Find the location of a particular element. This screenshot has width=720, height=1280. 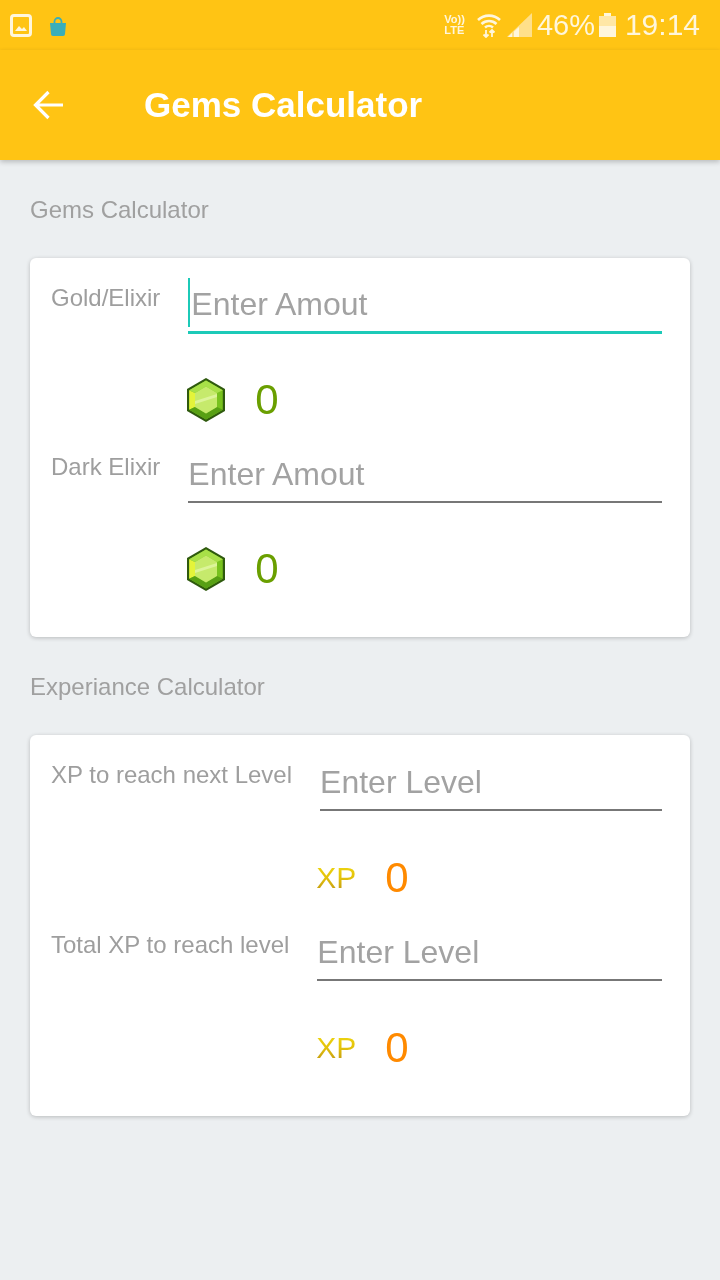

back-arrow-icon is located at coordinates (48, 105).